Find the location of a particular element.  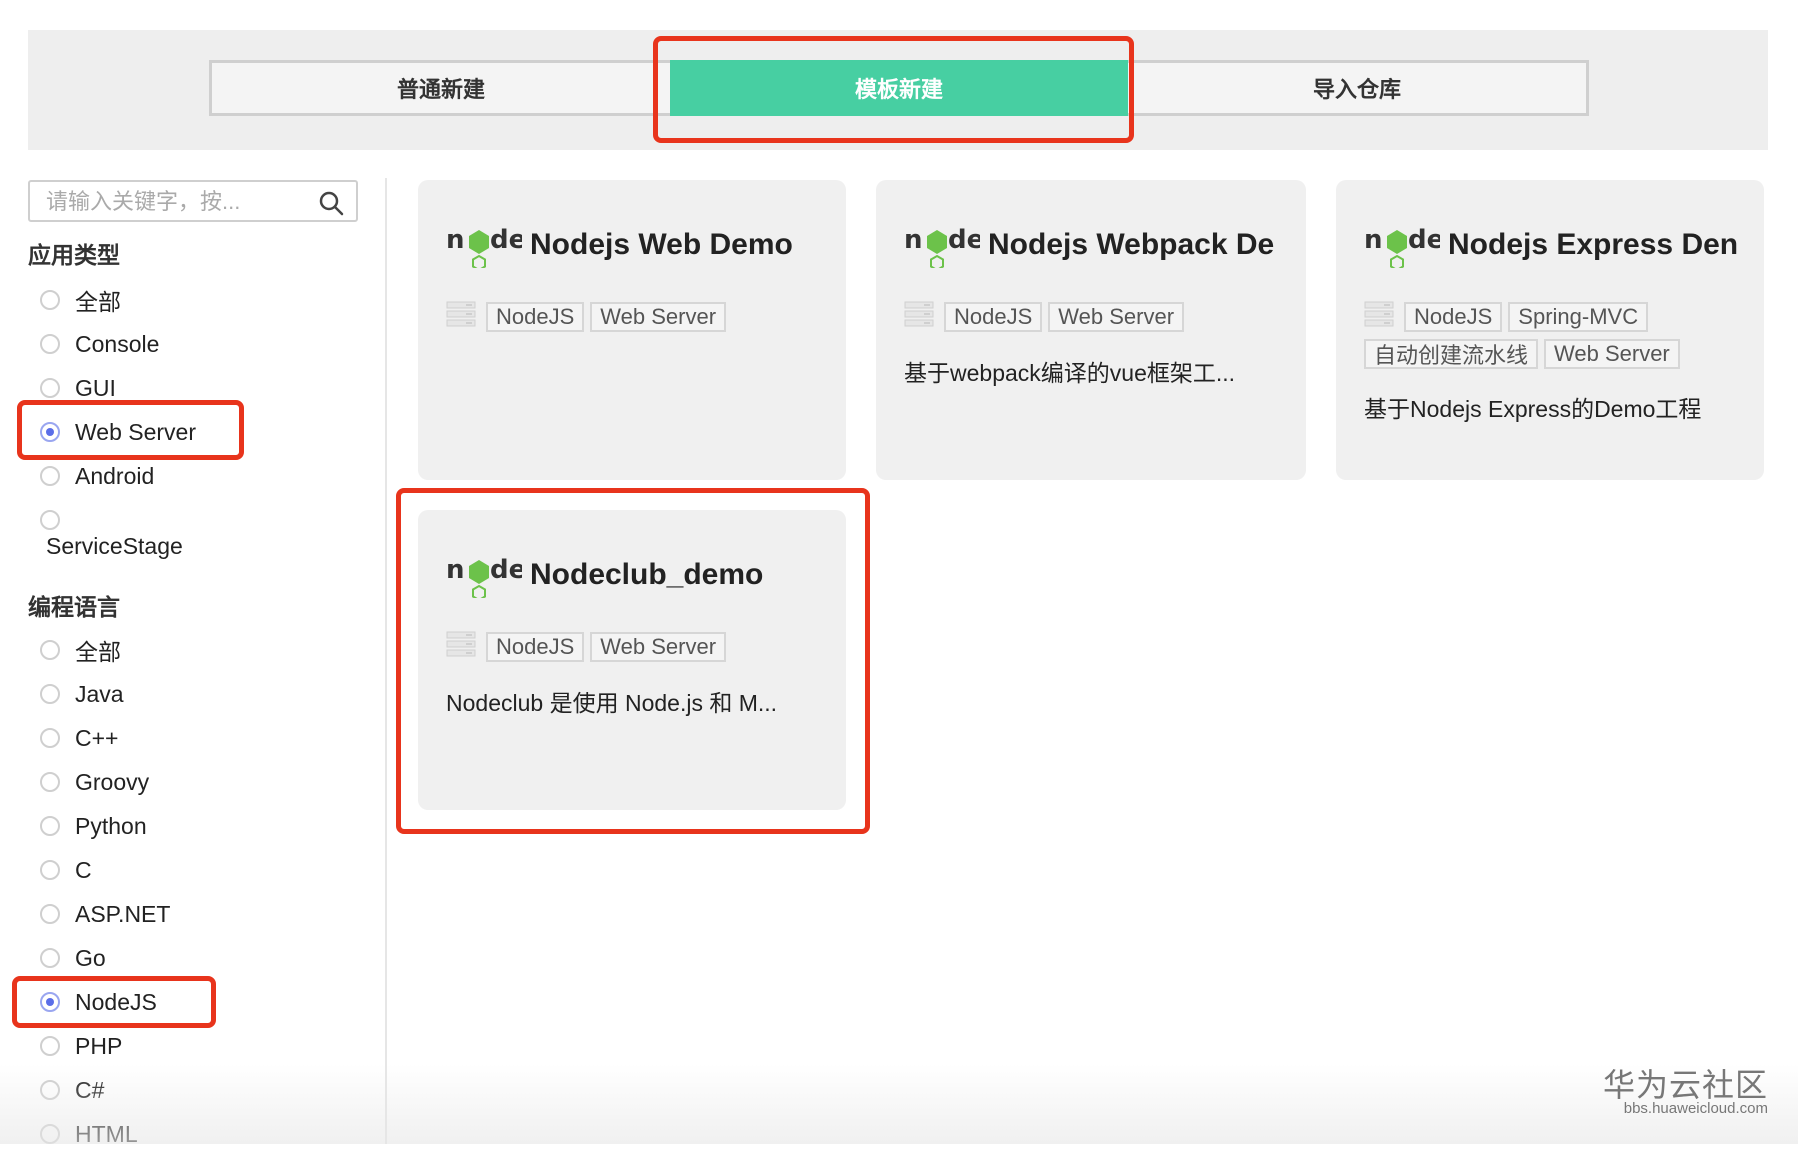

radio-label: Groovy is located at coordinates (112, 781).